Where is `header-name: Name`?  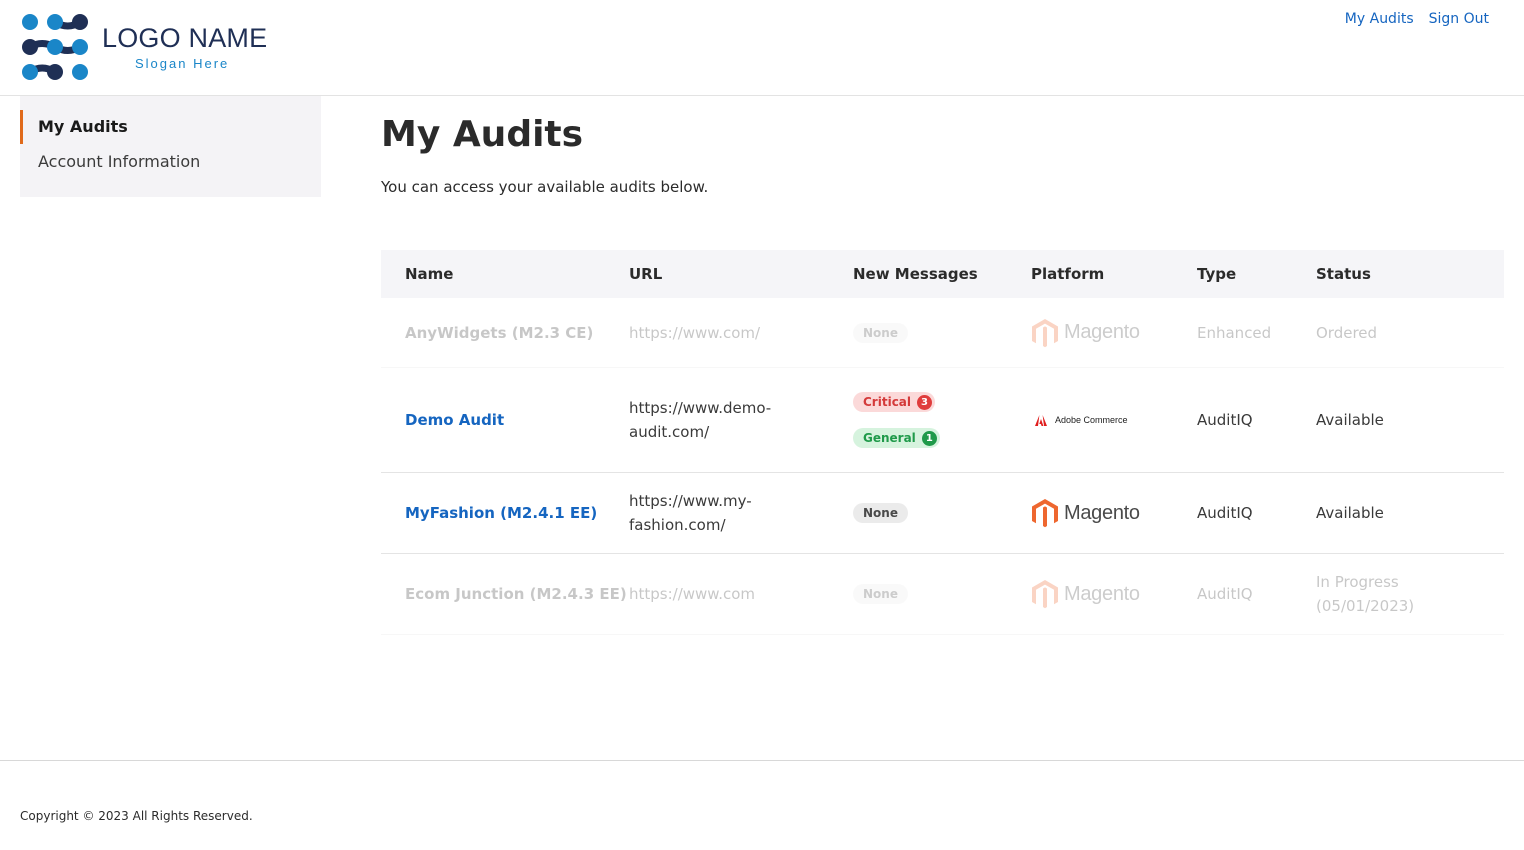 header-name: Name is located at coordinates (429, 274).